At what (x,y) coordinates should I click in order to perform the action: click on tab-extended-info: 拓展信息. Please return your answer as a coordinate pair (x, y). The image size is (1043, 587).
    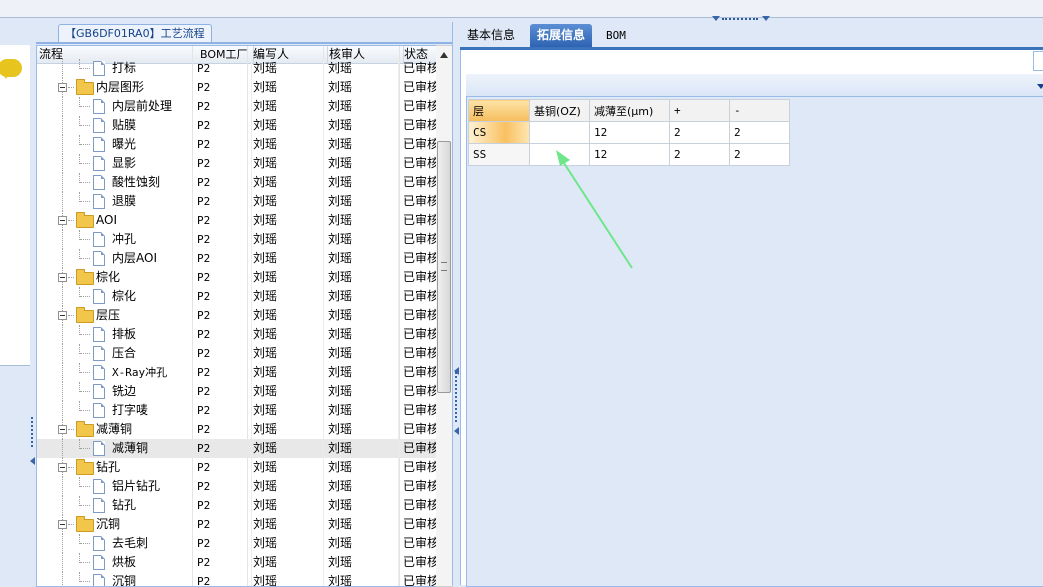
    Looking at the image, I should click on (561, 35).